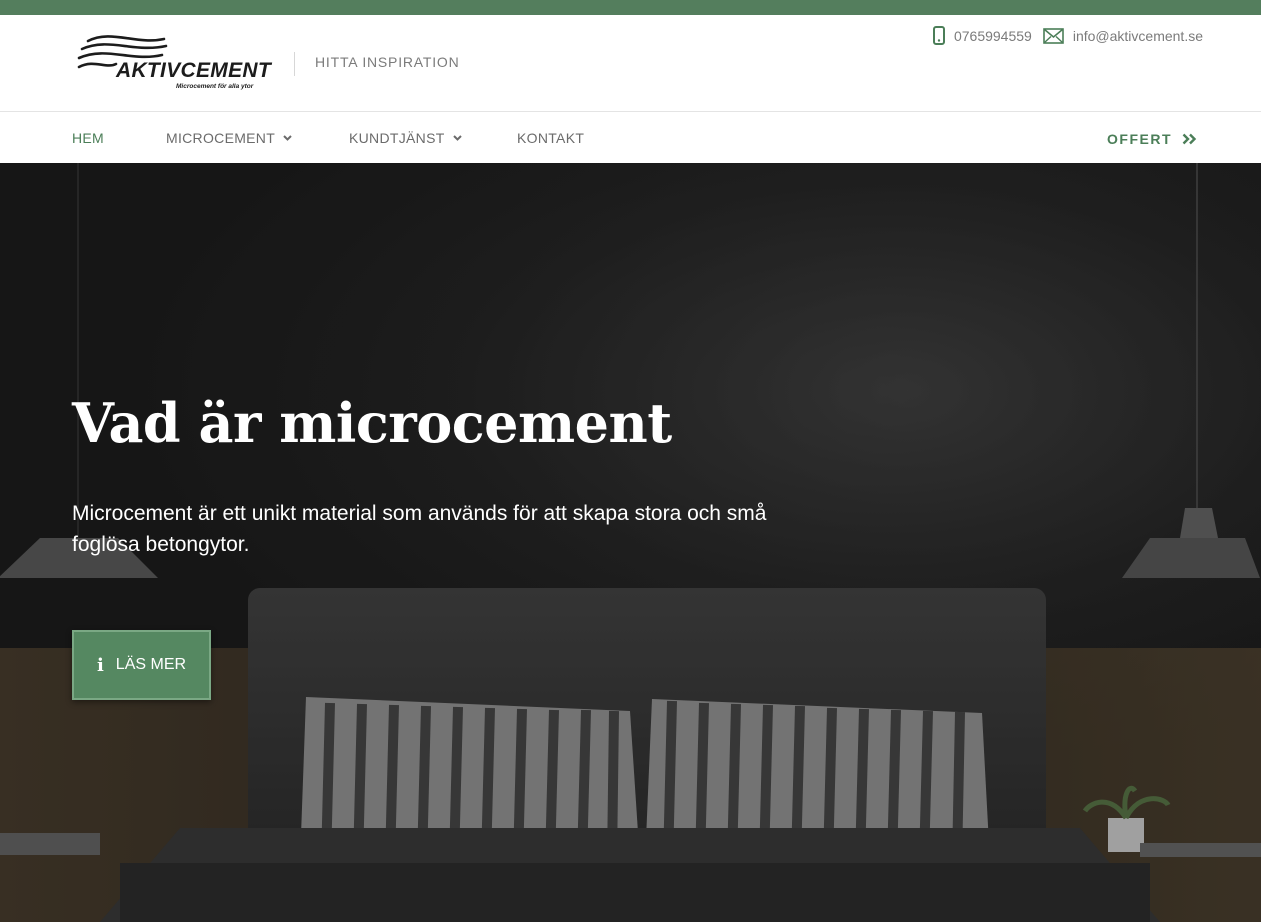 The image size is (1261, 922). I want to click on read-more-button: i LÄS MER, so click(141, 665).